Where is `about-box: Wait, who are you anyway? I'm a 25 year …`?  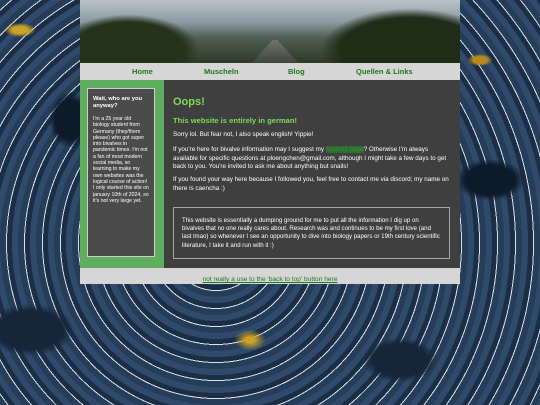
about-box: Wait, who are you anyway? I'm a 25 year … is located at coordinates (121, 172).